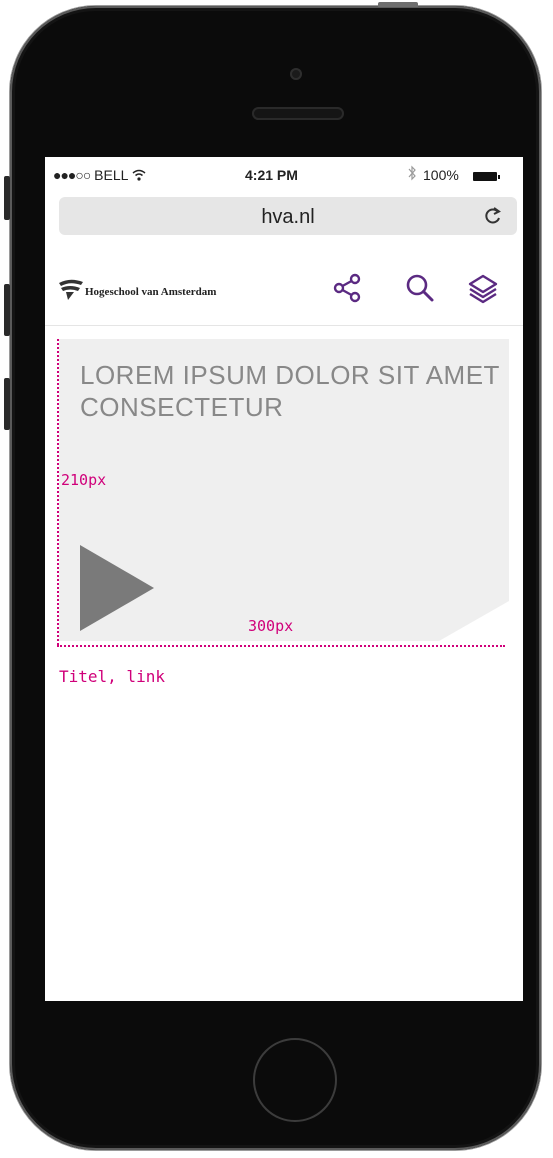  What do you see at coordinates (493, 216) in the screenshot?
I see `reload-icon` at bounding box center [493, 216].